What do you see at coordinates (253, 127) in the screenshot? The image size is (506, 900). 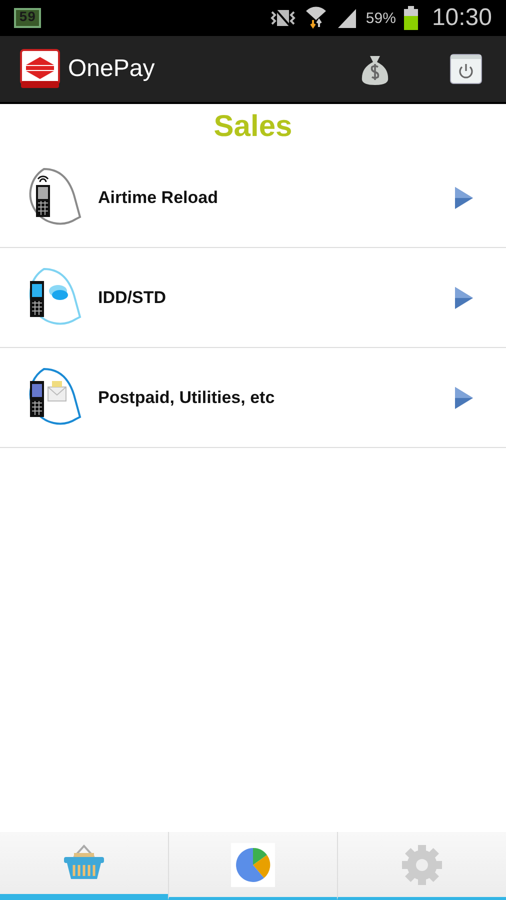 I see `page-title: Sales` at bounding box center [253, 127].